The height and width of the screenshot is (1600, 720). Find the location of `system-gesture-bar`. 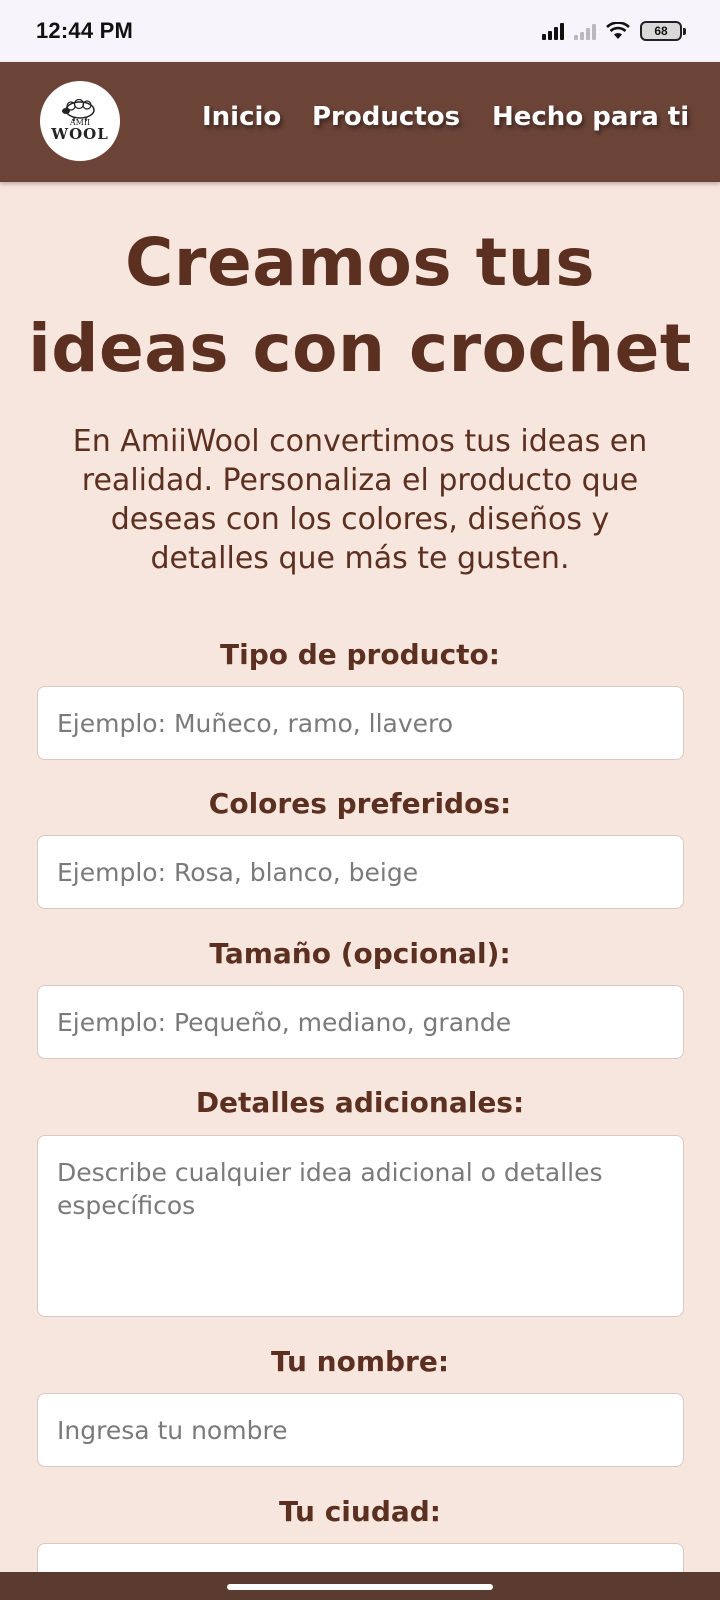

system-gesture-bar is located at coordinates (360, 1586).